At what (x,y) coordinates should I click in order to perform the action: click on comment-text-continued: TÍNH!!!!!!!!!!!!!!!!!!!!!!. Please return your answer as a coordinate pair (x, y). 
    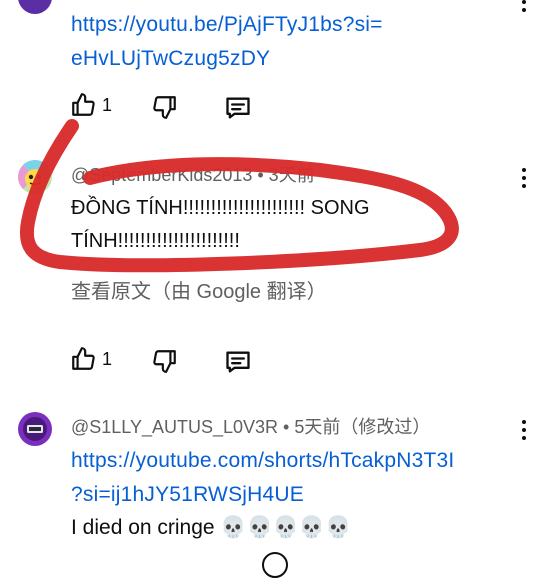
    Looking at the image, I should click on (155, 241).